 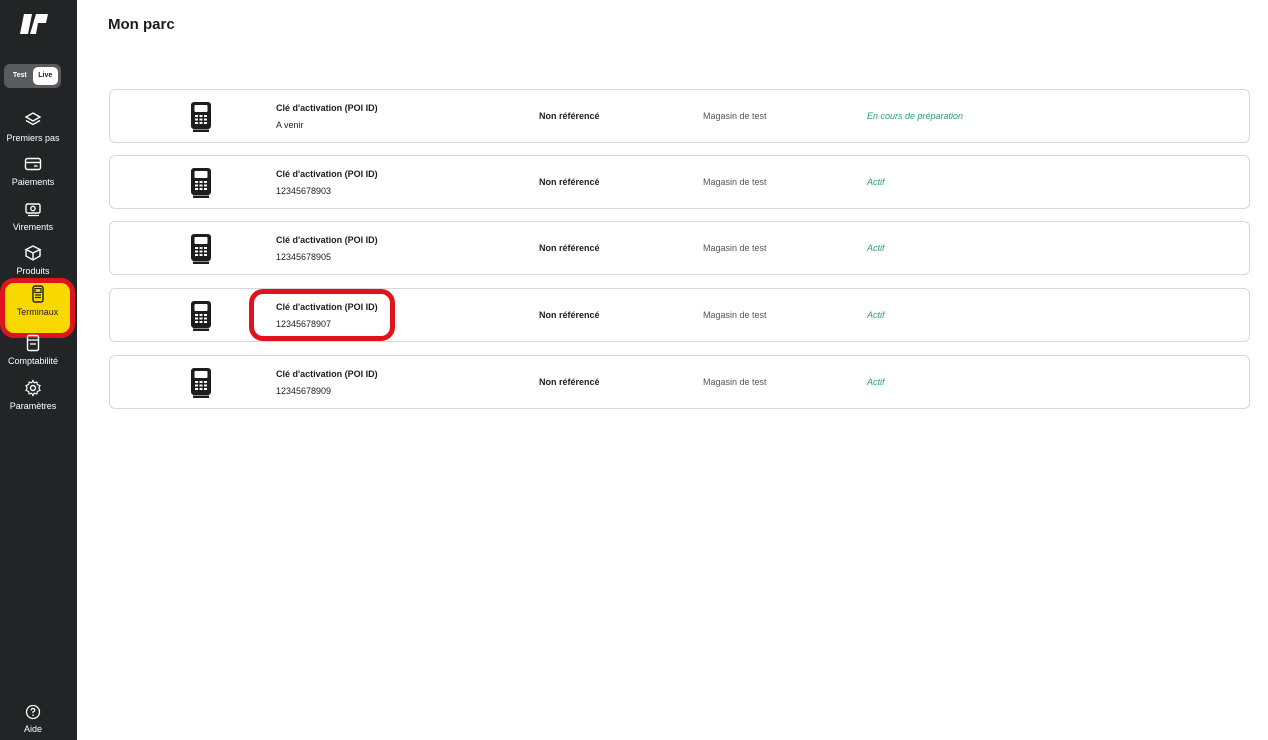 I want to click on poi-id-value: 12345678905, so click(x=304, y=257).